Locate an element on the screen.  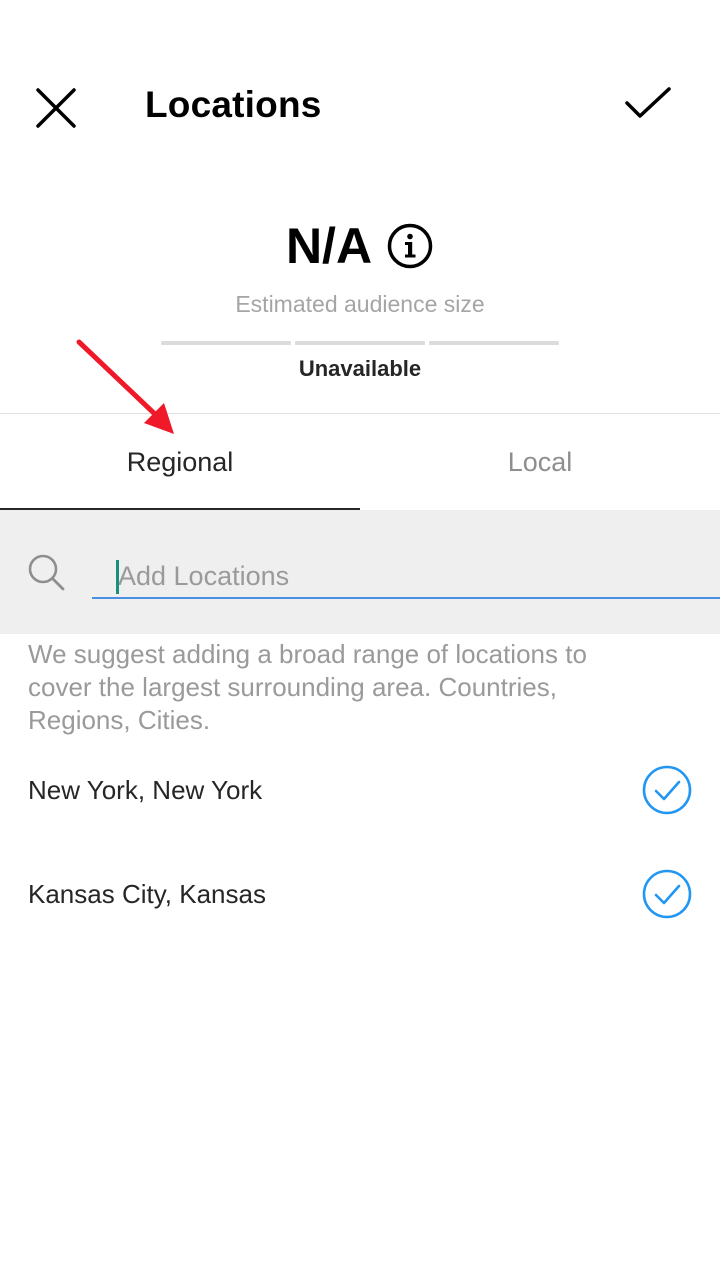
info-button is located at coordinates (410, 246).